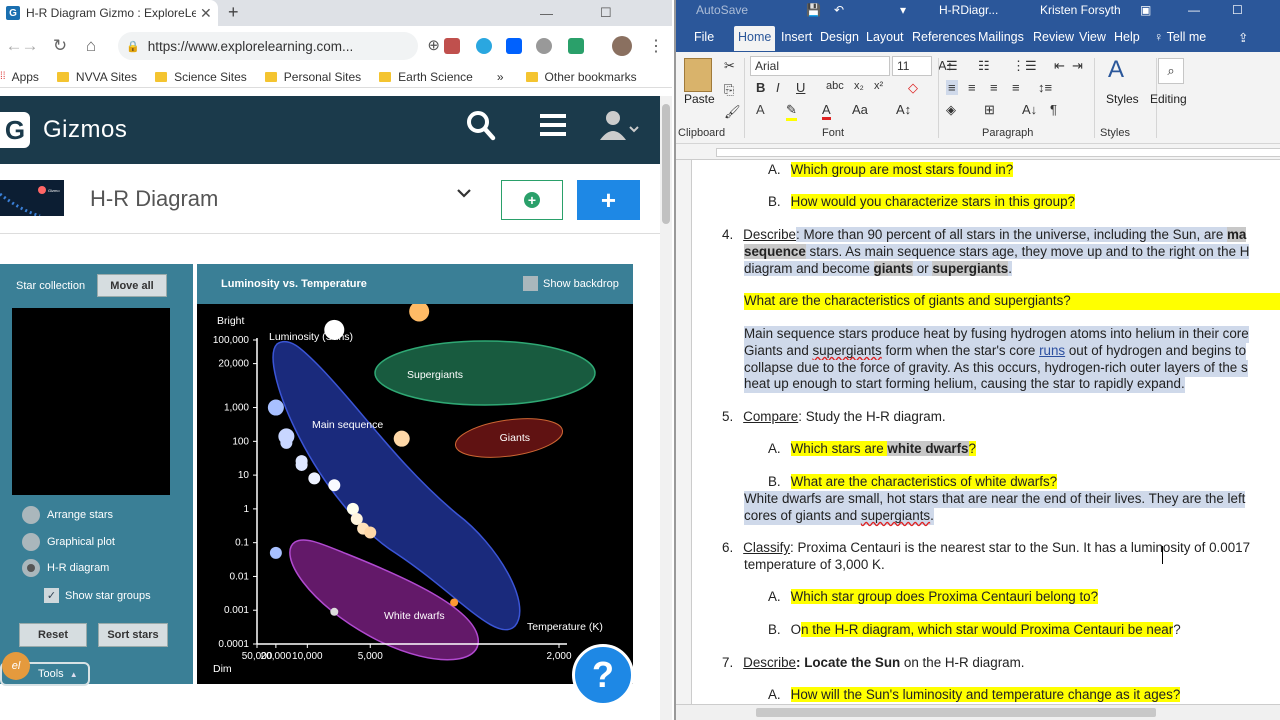  Describe the element at coordinates (813, 10) in the screenshot. I see `save-icon: 💾` at that location.